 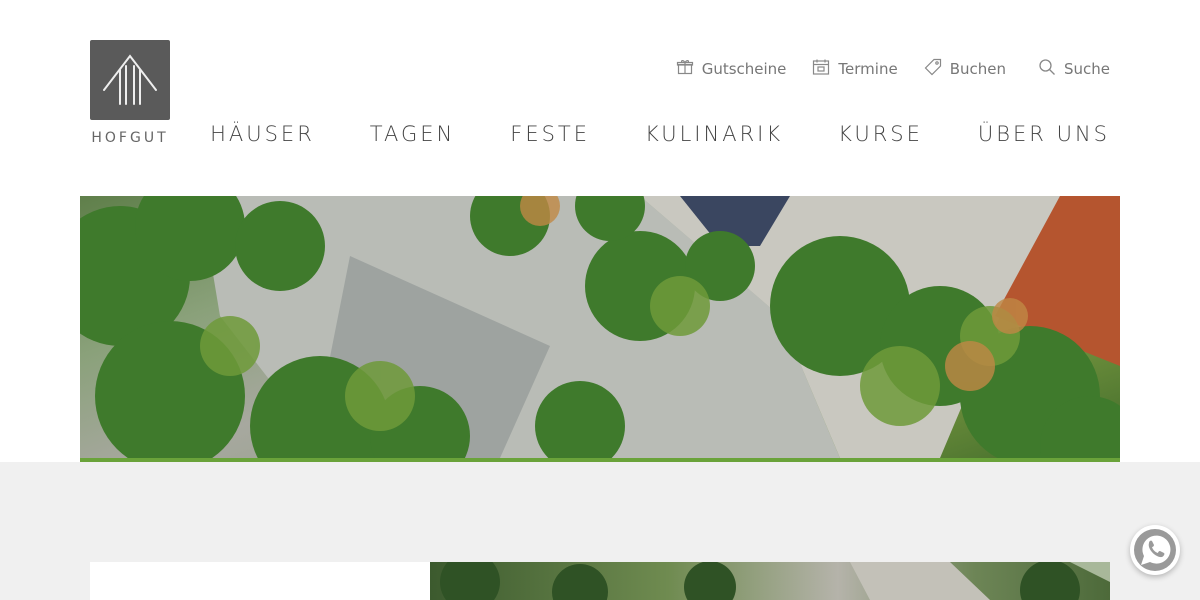 I want to click on calendar-icon, so click(x=821, y=69).